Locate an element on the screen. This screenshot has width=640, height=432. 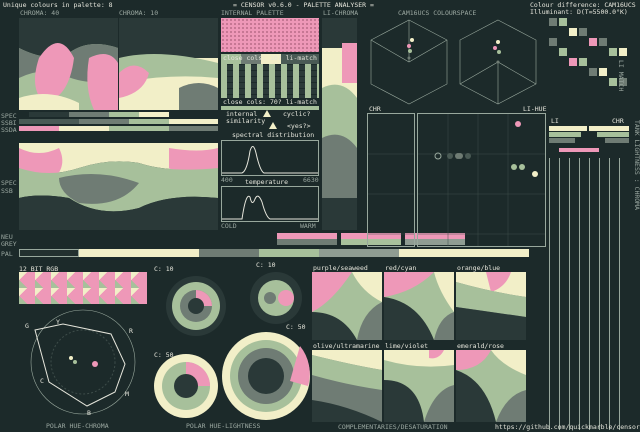
li-chroma-label: LI-CHROMA is located at coordinates (341, 13).